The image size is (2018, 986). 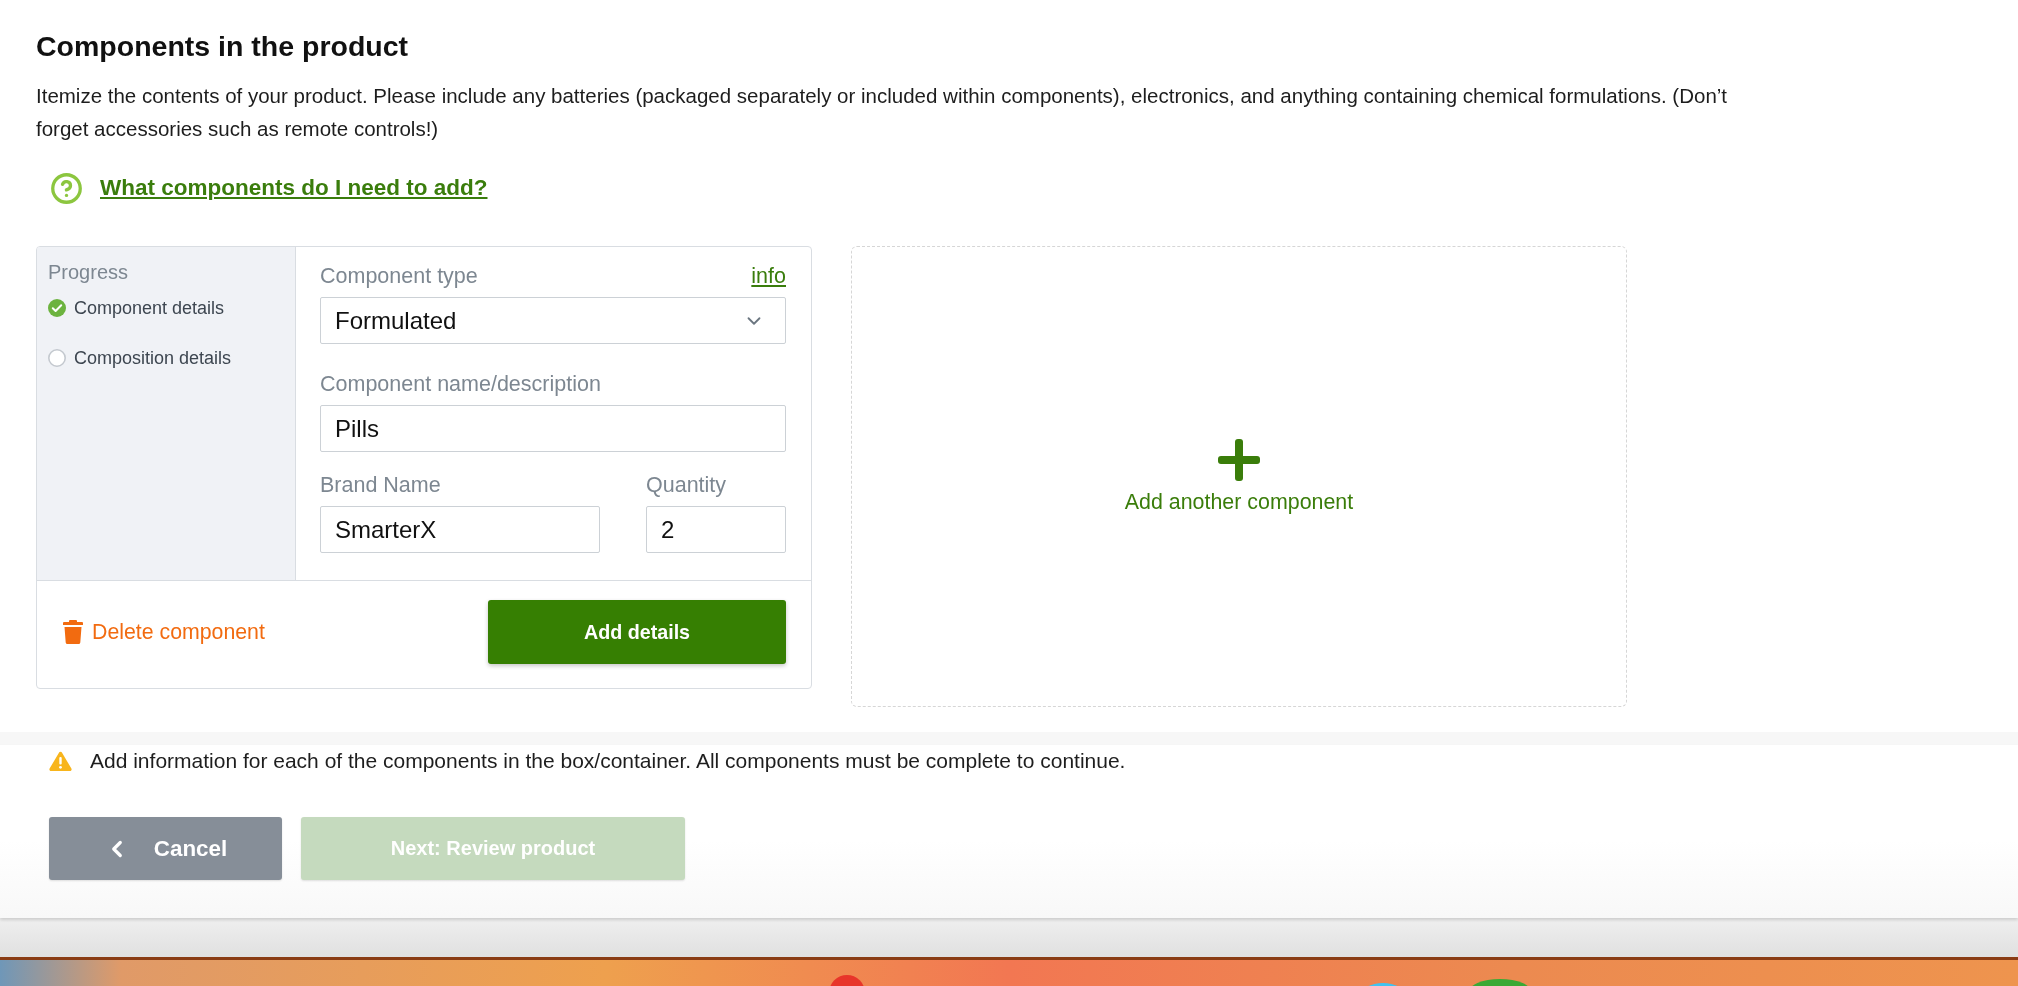 I want to click on page-description: Itemize the contents of your product. Please include any batteries (packaged separately or included within components), electronics, and anything containing chemical formulations. (Don’t forget accessories such as remote controls!), so click(x=882, y=112).